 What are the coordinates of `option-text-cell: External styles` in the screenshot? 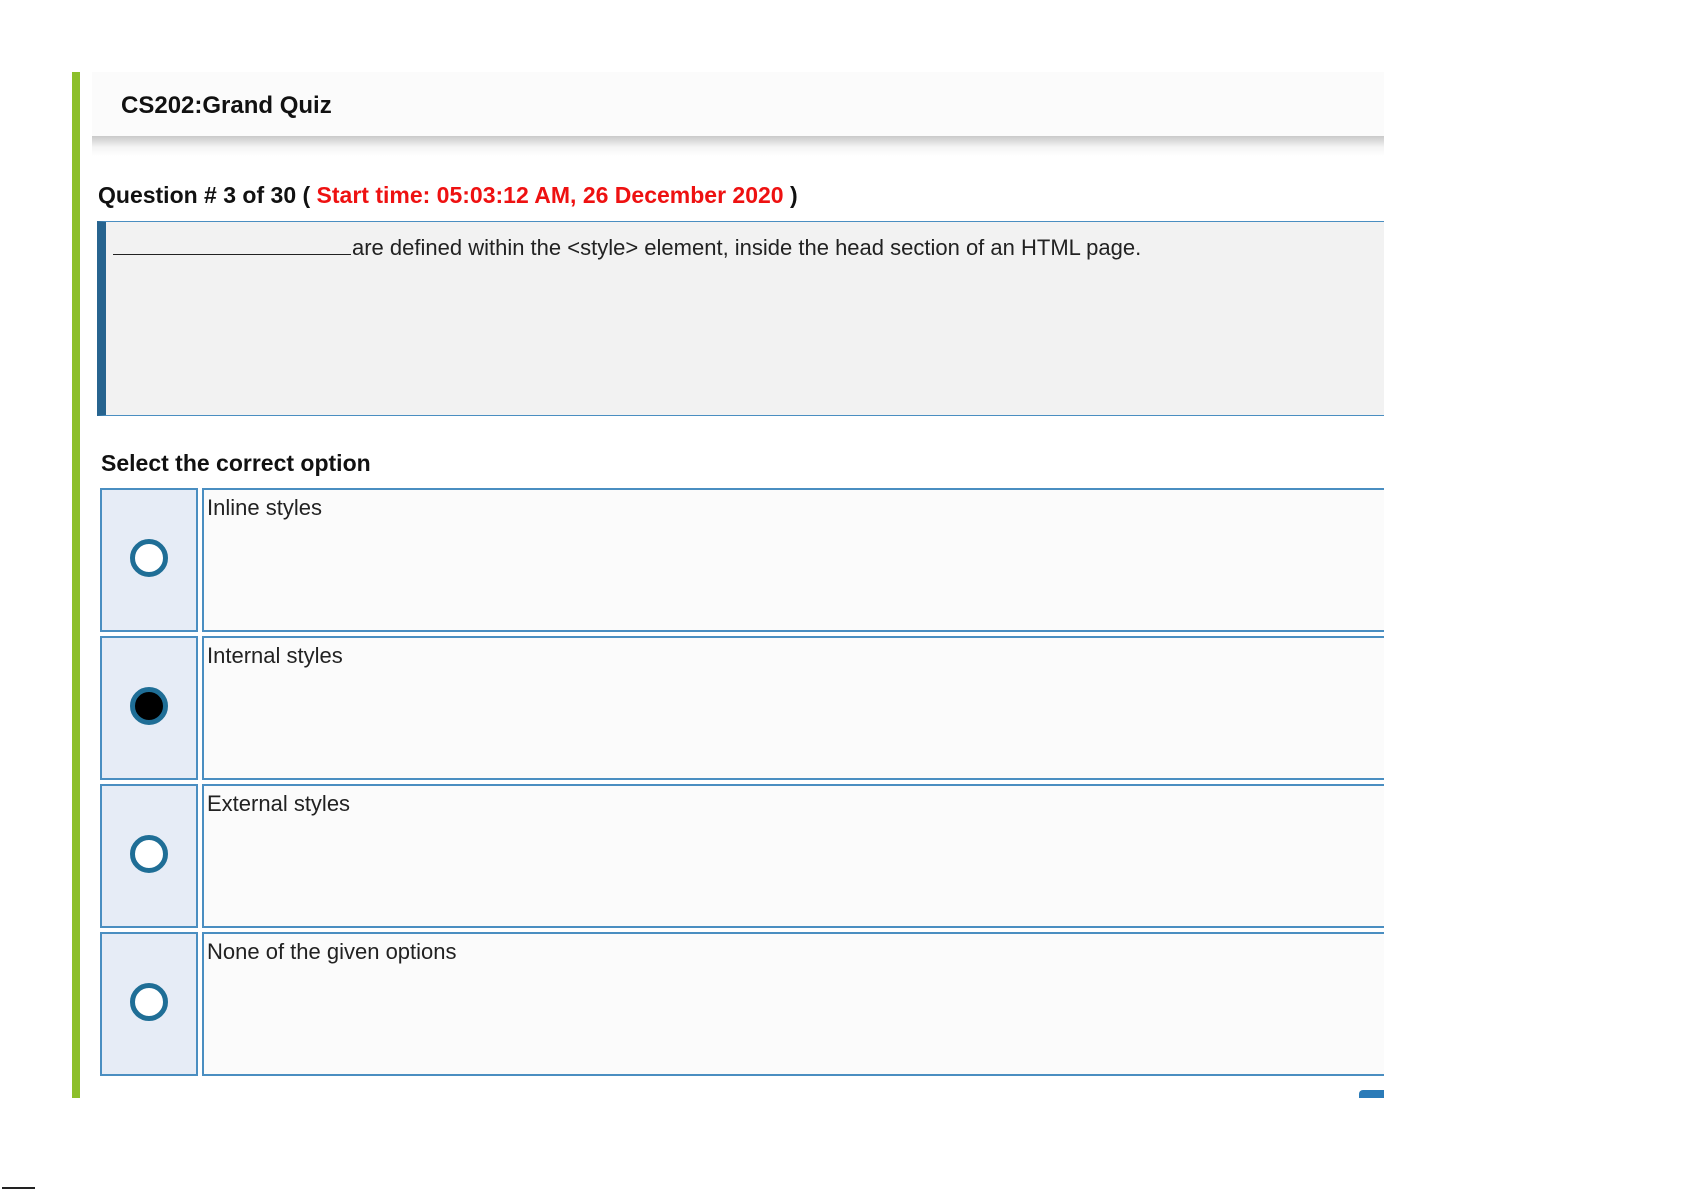 It's located at (793, 856).